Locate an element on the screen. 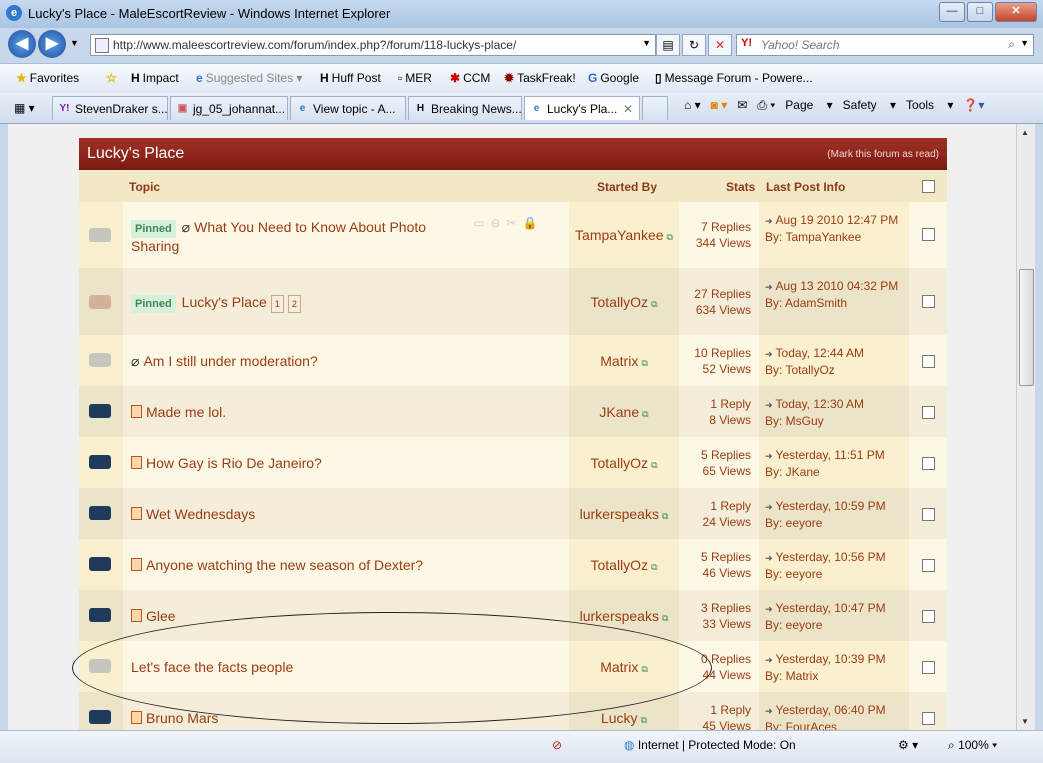 This screenshot has width=1043, height=763. scroll-up-icon: ▲ is located at coordinates (1025, 132).